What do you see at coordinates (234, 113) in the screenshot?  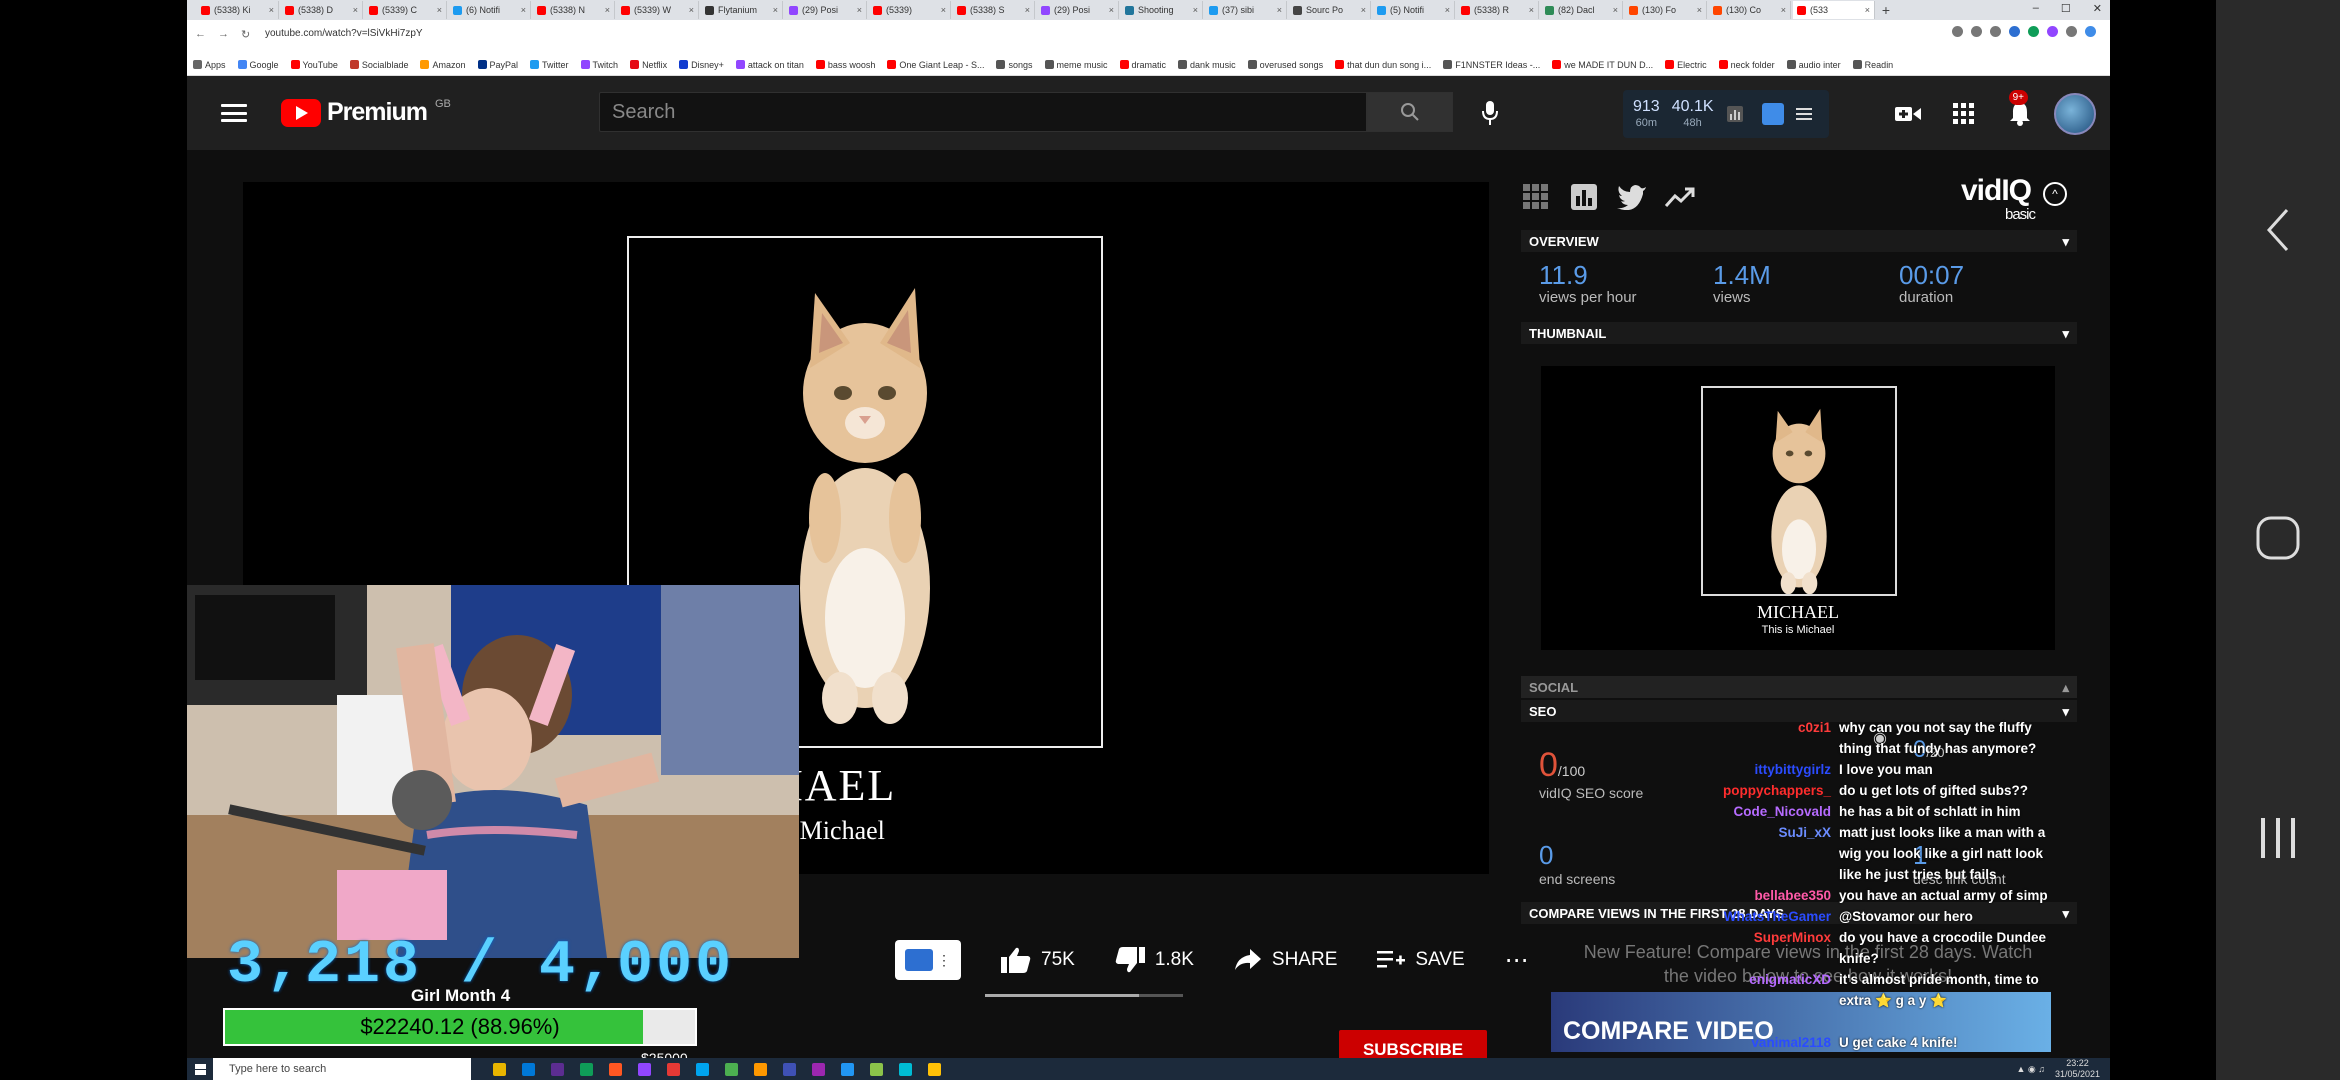 I see `menu-icon` at bounding box center [234, 113].